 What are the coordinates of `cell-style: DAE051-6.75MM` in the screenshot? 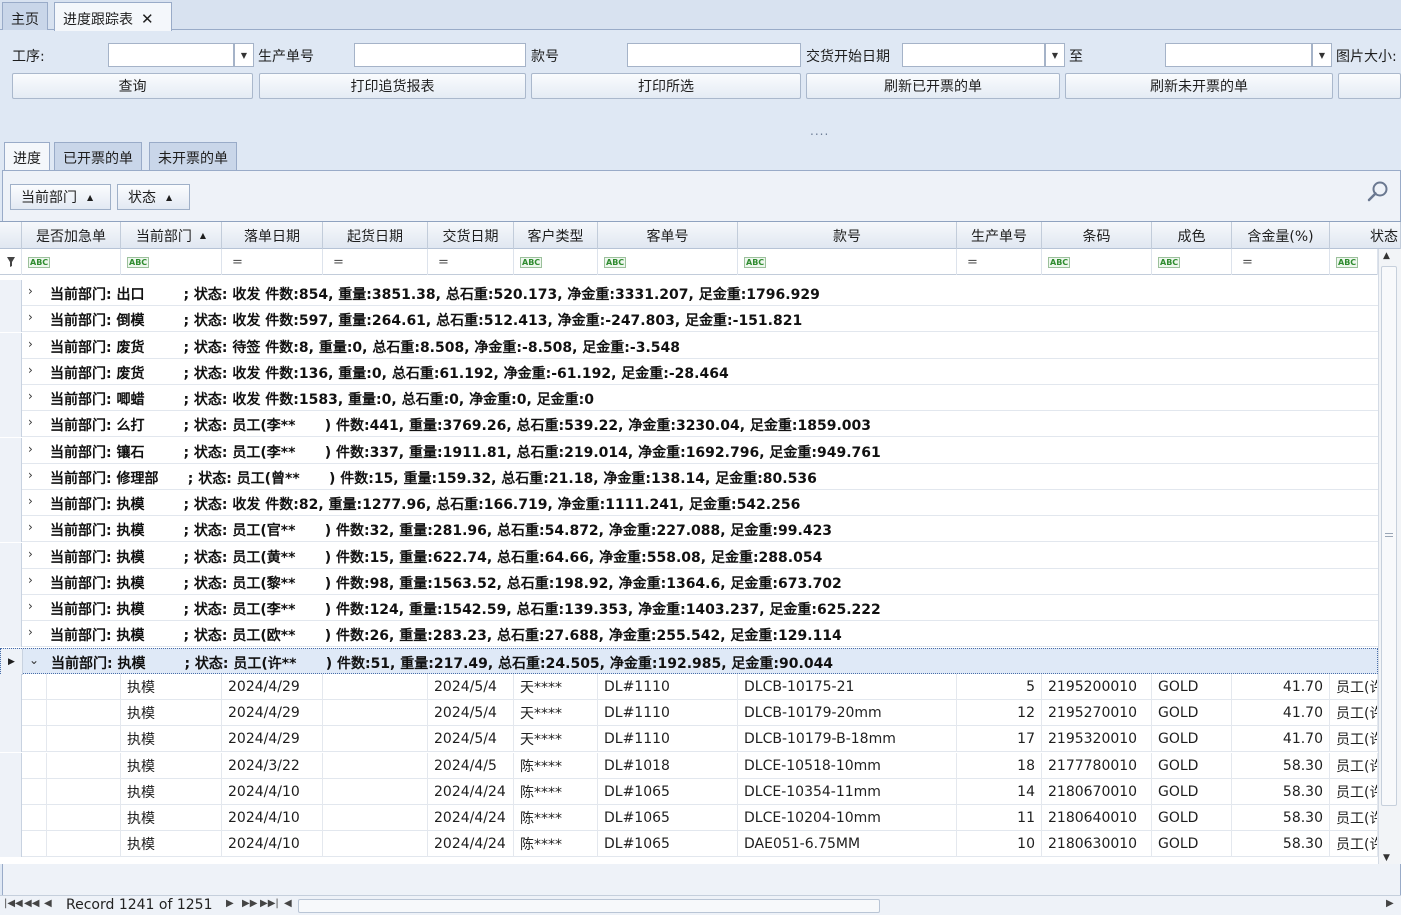 It's located at (847, 844).